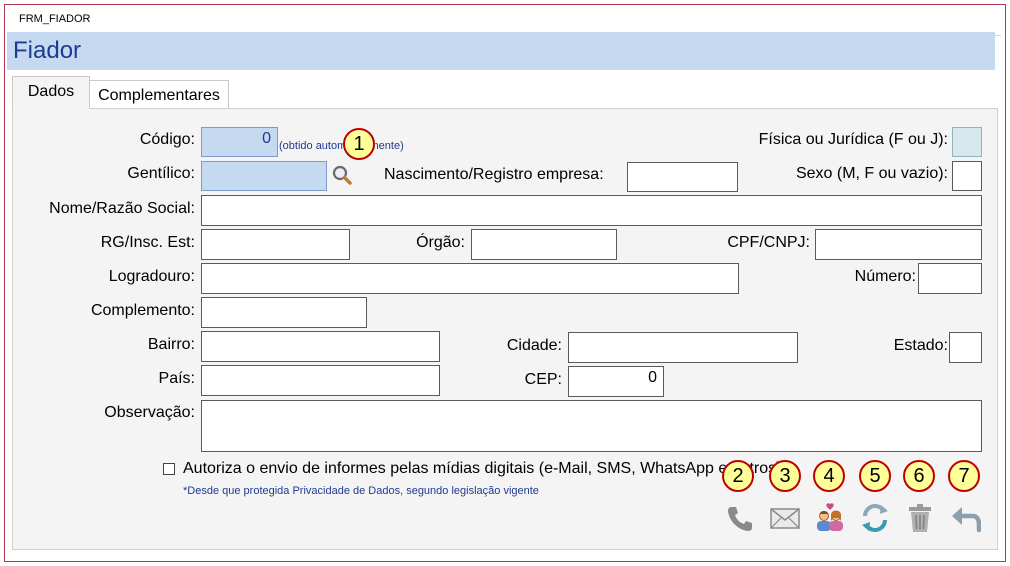 This screenshot has height=566, width=1010. What do you see at coordinates (738, 476) in the screenshot?
I see `badge-2: 2` at bounding box center [738, 476].